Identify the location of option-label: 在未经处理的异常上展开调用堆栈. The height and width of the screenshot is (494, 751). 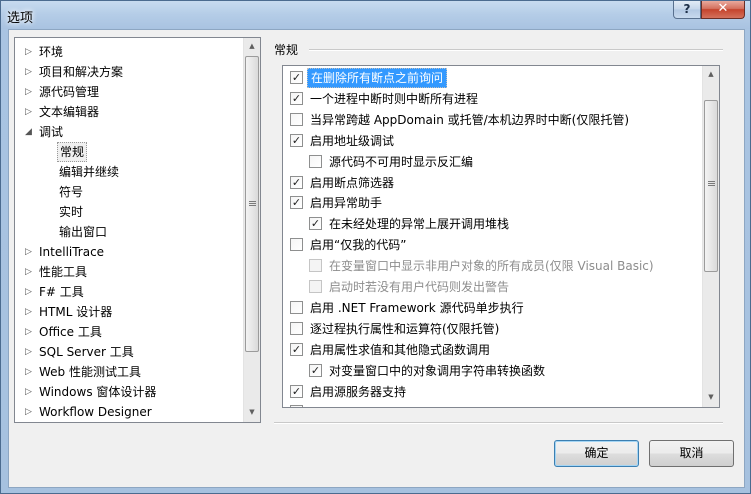
(419, 224).